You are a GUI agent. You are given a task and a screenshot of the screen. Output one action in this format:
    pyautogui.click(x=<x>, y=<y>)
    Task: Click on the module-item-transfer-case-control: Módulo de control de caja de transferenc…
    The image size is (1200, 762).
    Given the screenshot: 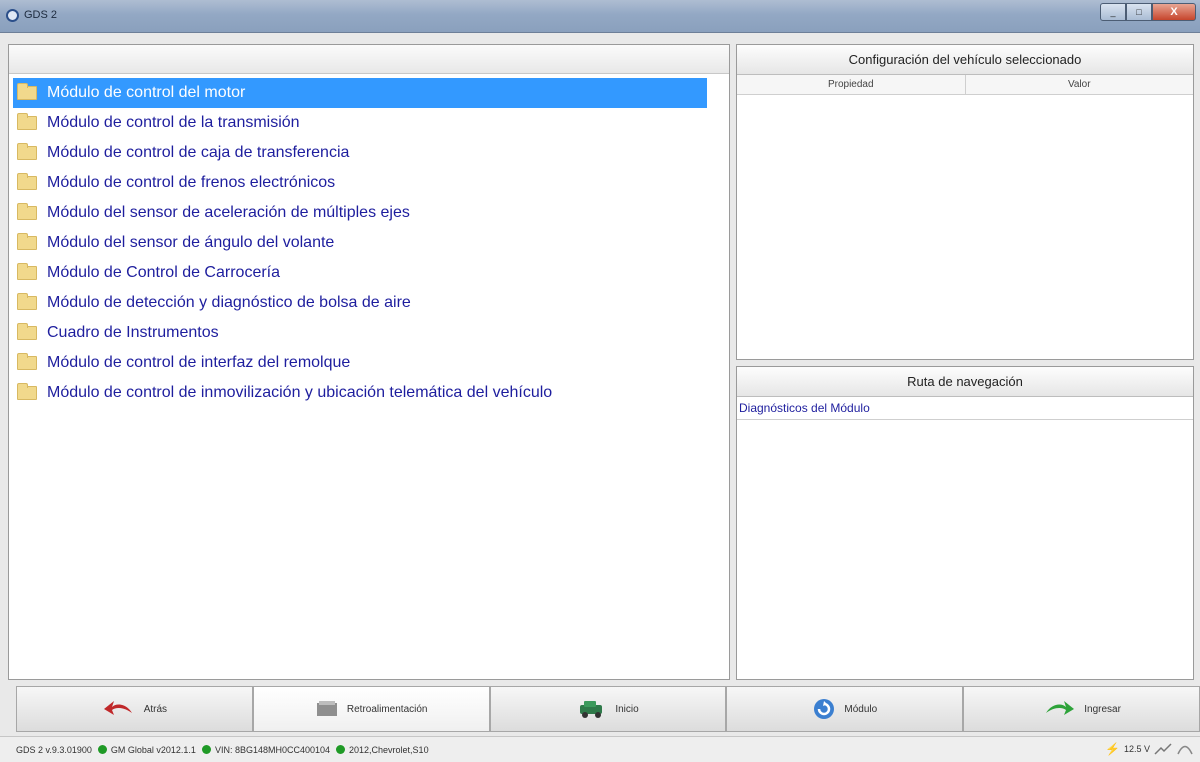 What is the action you would take?
    pyautogui.click(x=360, y=153)
    